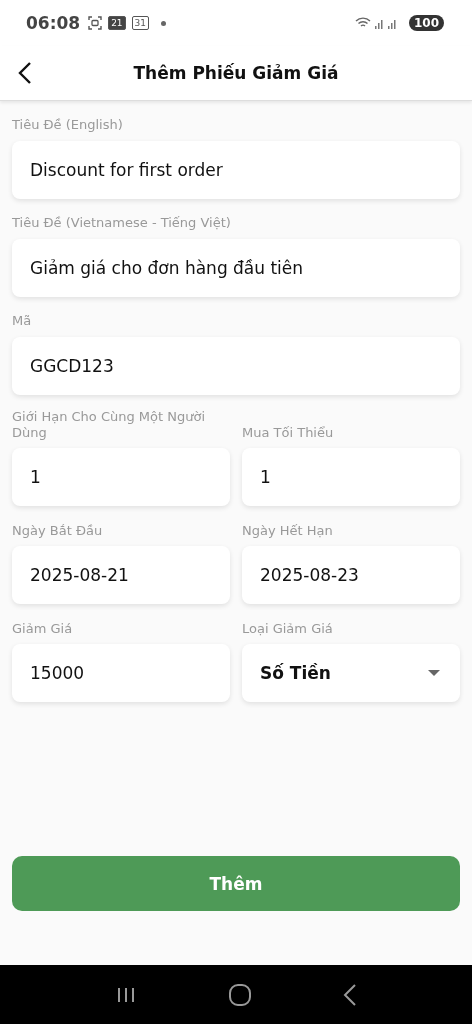  I want to click on field-label: Giảm Giá, so click(43, 628).